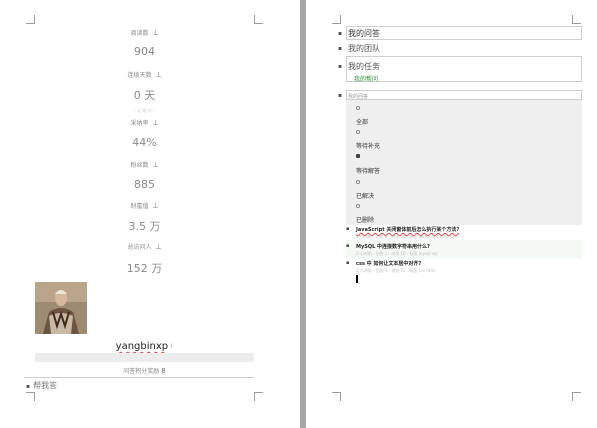  What do you see at coordinates (144, 226) in the screenshot?
I see `stat-value: 3.5 万` at bounding box center [144, 226].